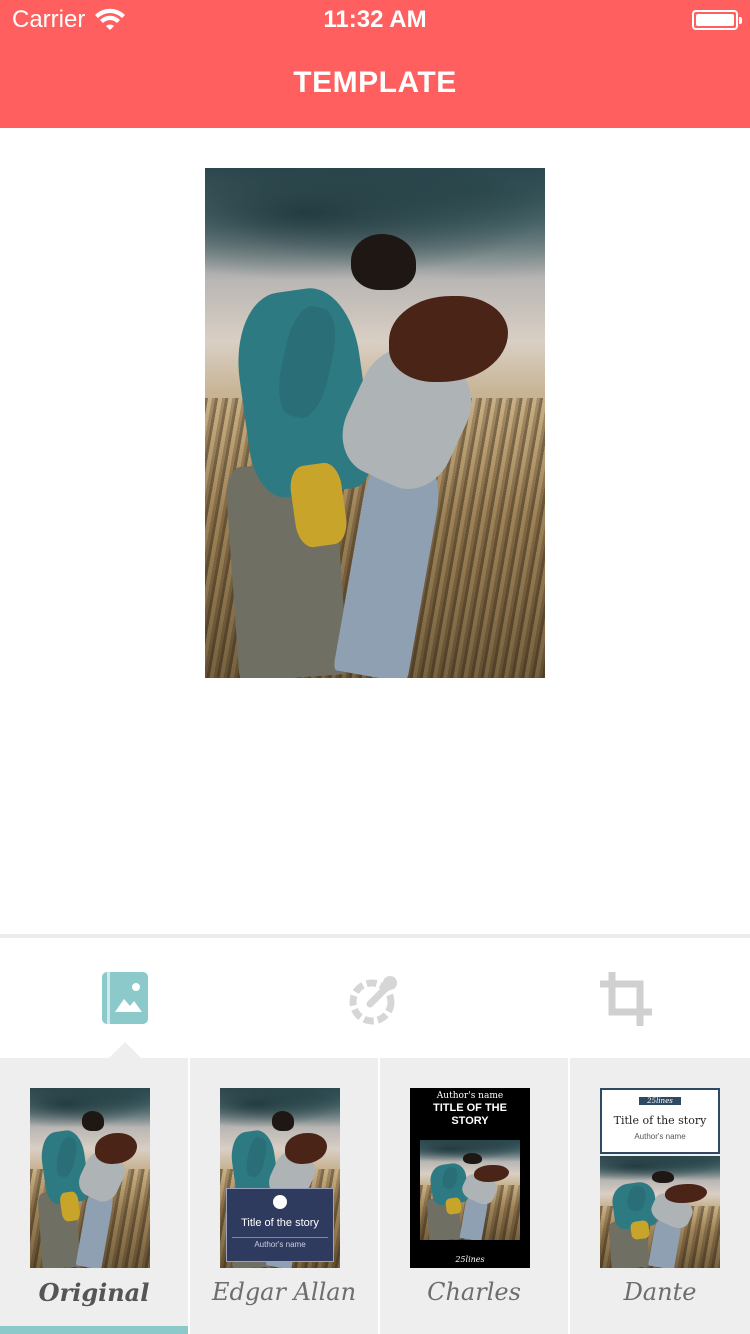 This screenshot has width=750, height=1334. I want to click on cover-title-box: 25lines Title of the story Author's name, so click(660, 1121).